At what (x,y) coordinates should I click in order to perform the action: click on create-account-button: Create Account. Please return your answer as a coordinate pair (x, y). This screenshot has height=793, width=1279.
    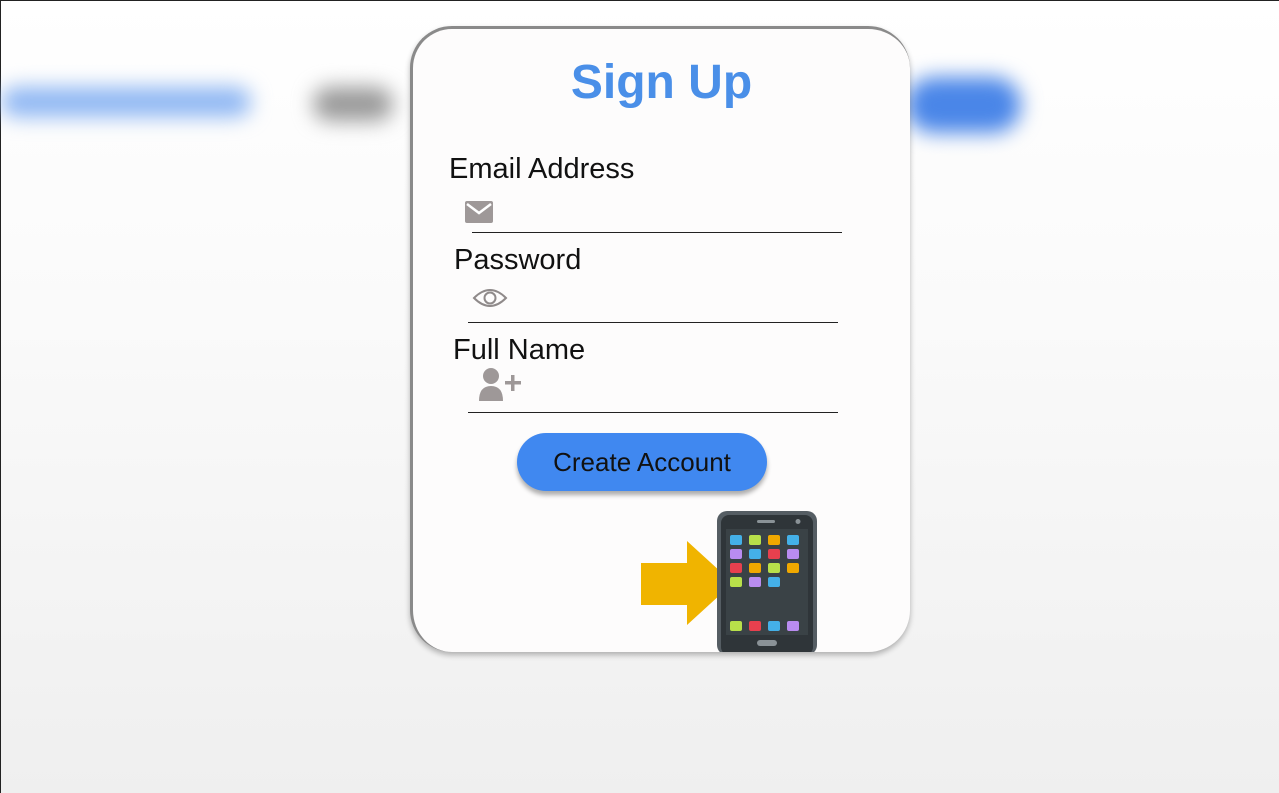
    Looking at the image, I should click on (642, 462).